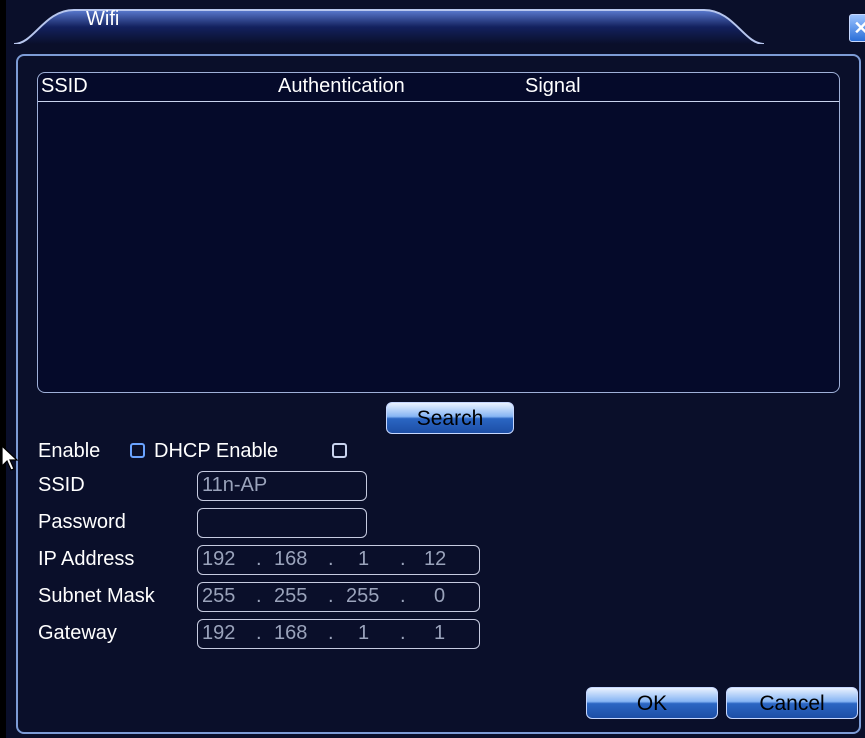  I want to click on subnet-mask-label: Subnet Mask, so click(96, 596).